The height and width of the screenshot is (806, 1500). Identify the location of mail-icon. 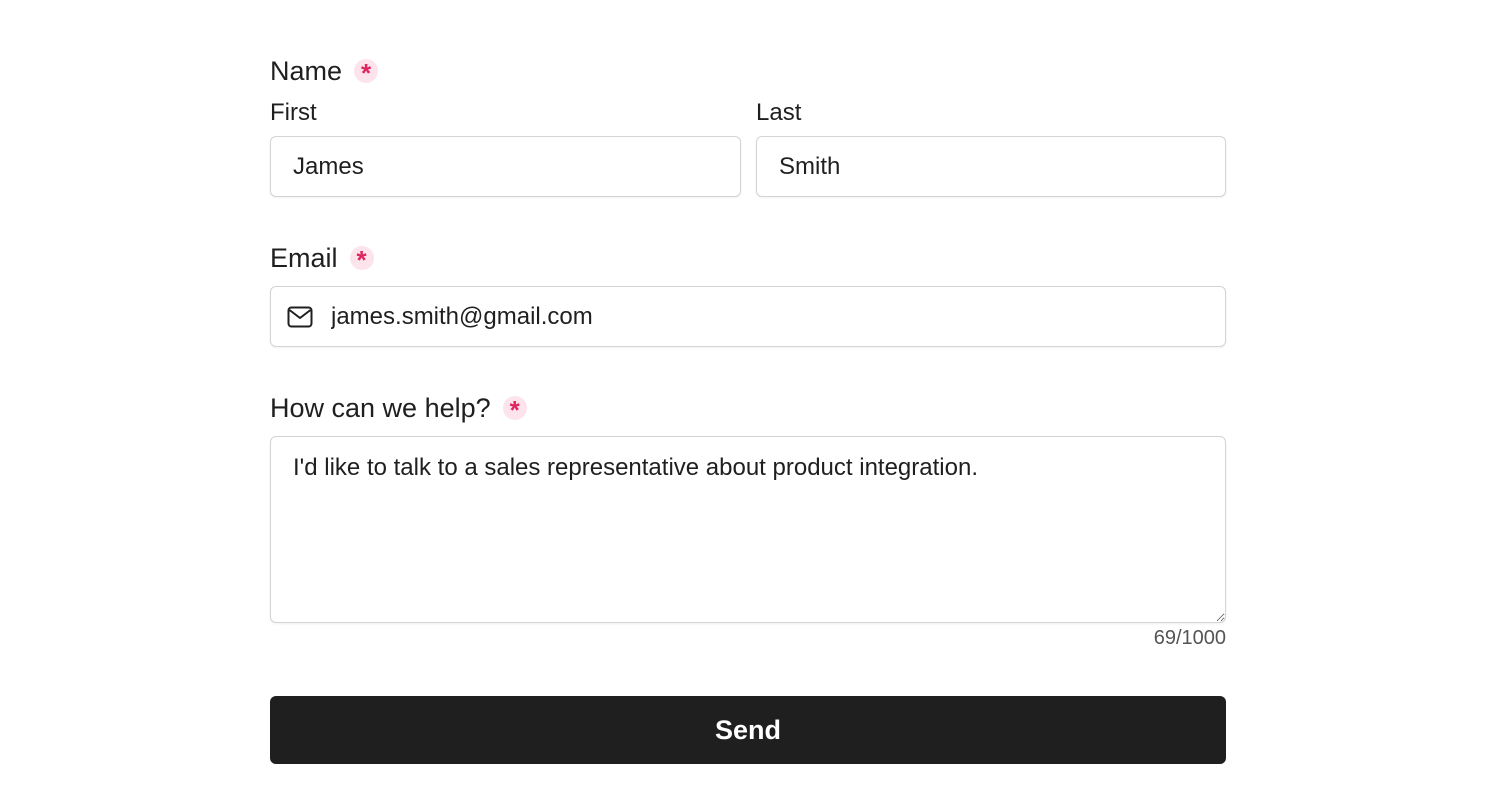
(300, 317).